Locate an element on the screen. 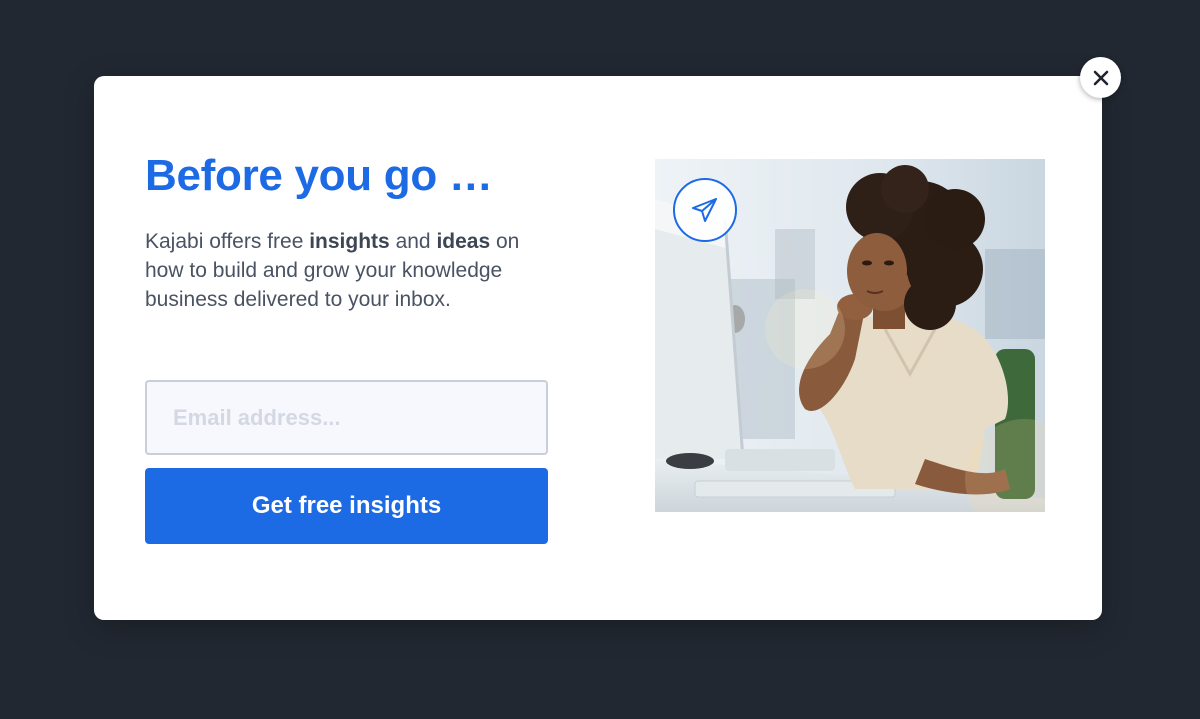 This screenshot has width=1200, height=719. paper-plane-badge is located at coordinates (705, 210).